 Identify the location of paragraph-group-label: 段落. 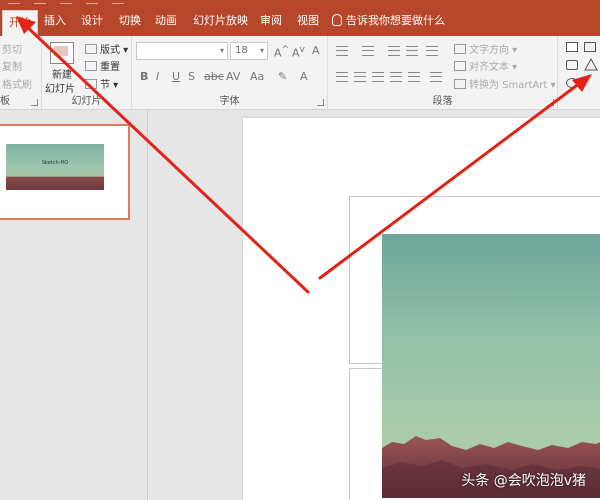
(442, 101).